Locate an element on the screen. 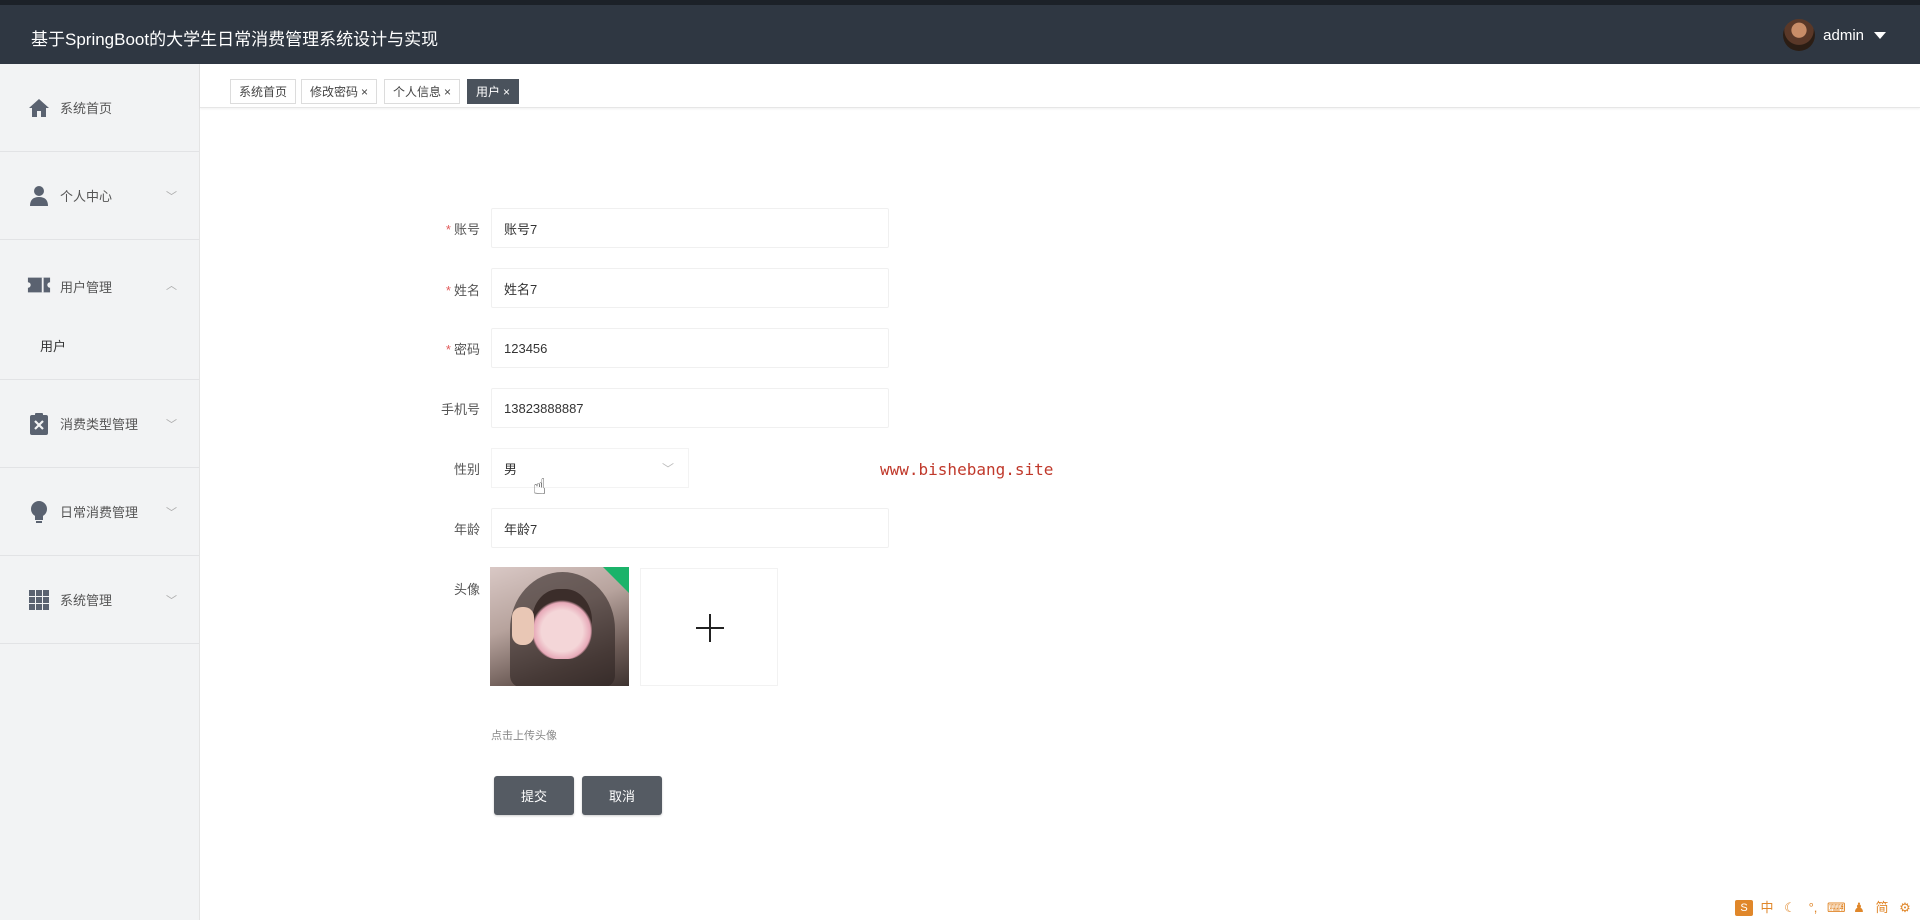  age-field: 年龄7 is located at coordinates (690, 528).